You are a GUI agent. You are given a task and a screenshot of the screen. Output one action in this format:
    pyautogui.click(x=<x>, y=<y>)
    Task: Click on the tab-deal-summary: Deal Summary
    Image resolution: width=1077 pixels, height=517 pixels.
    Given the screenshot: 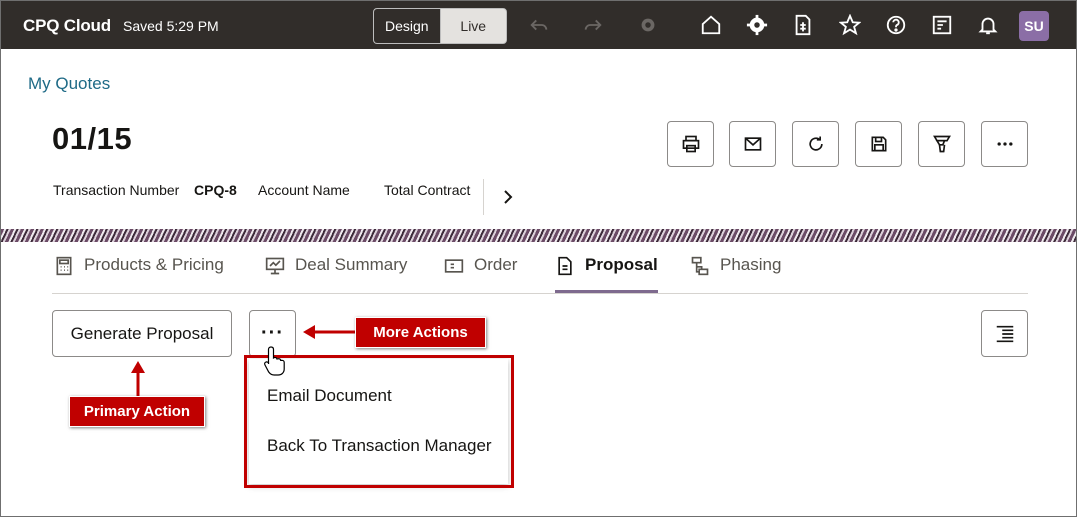 What is the action you would take?
    pyautogui.click(x=336, y=274)
    